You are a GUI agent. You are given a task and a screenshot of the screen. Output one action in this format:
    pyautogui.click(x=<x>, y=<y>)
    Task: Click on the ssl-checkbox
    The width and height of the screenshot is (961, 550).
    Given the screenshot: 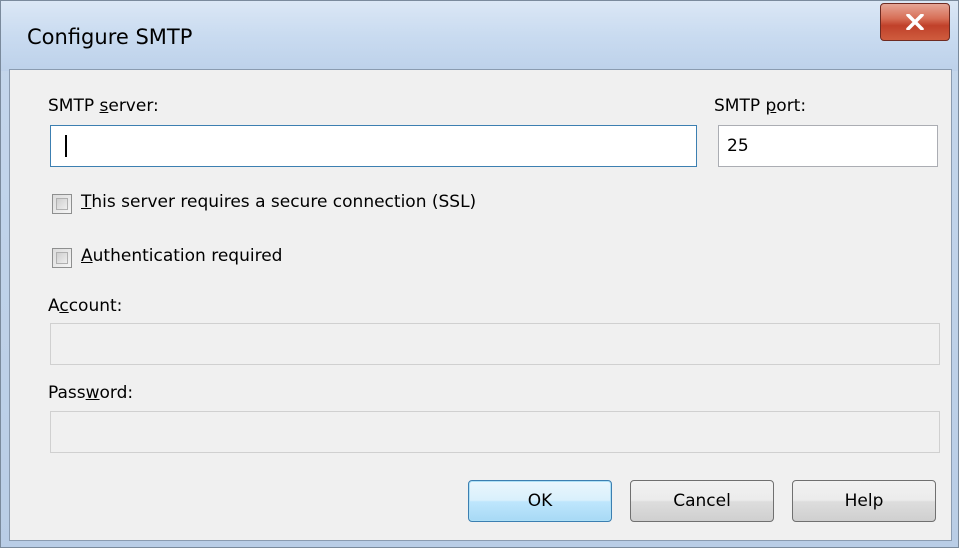 What is the action you would take?
    pyautogui.click(x=62, y=204)
    